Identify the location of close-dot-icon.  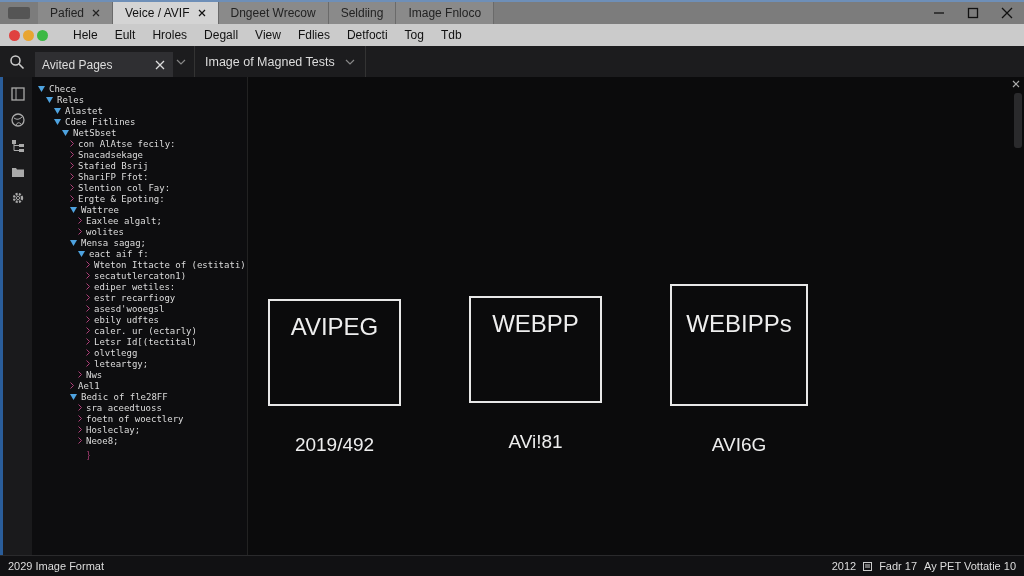
(14, 35).